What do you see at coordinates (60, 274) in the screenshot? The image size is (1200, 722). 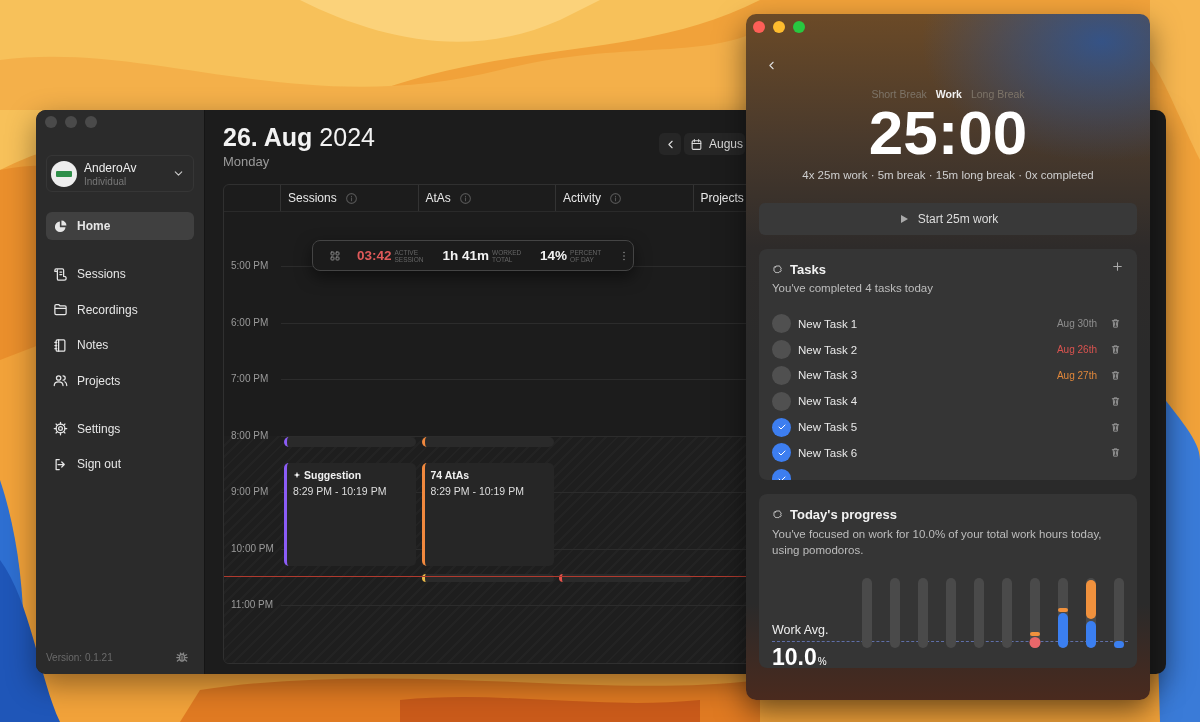 I see `scroll-icon` at bounding box center [60, 274].